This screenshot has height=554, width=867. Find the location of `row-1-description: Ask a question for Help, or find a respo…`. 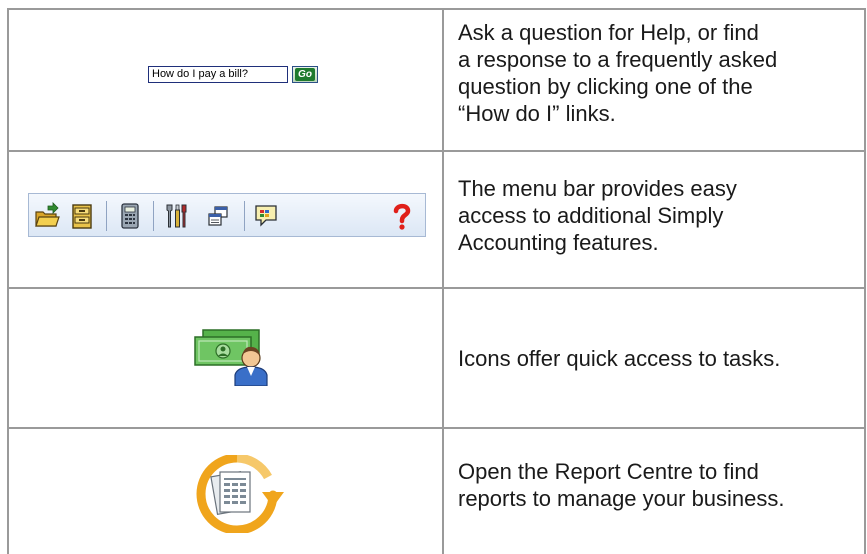

row-1-description: Ask a question for Help, or find a respo… is located at coordinates (618, 73).